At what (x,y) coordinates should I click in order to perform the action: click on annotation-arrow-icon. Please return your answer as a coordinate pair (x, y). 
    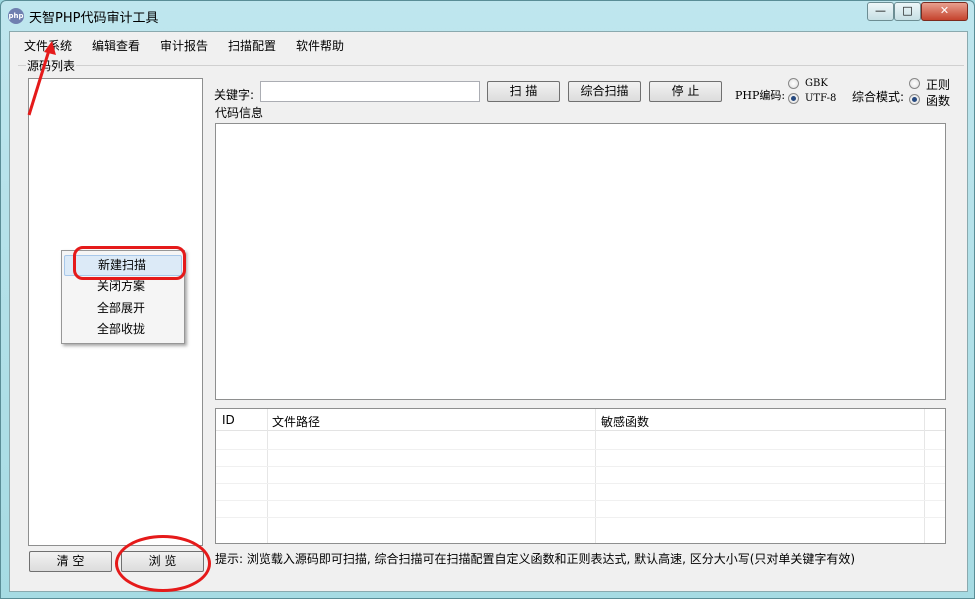
    Looking at the image, I should click on (41, 78).